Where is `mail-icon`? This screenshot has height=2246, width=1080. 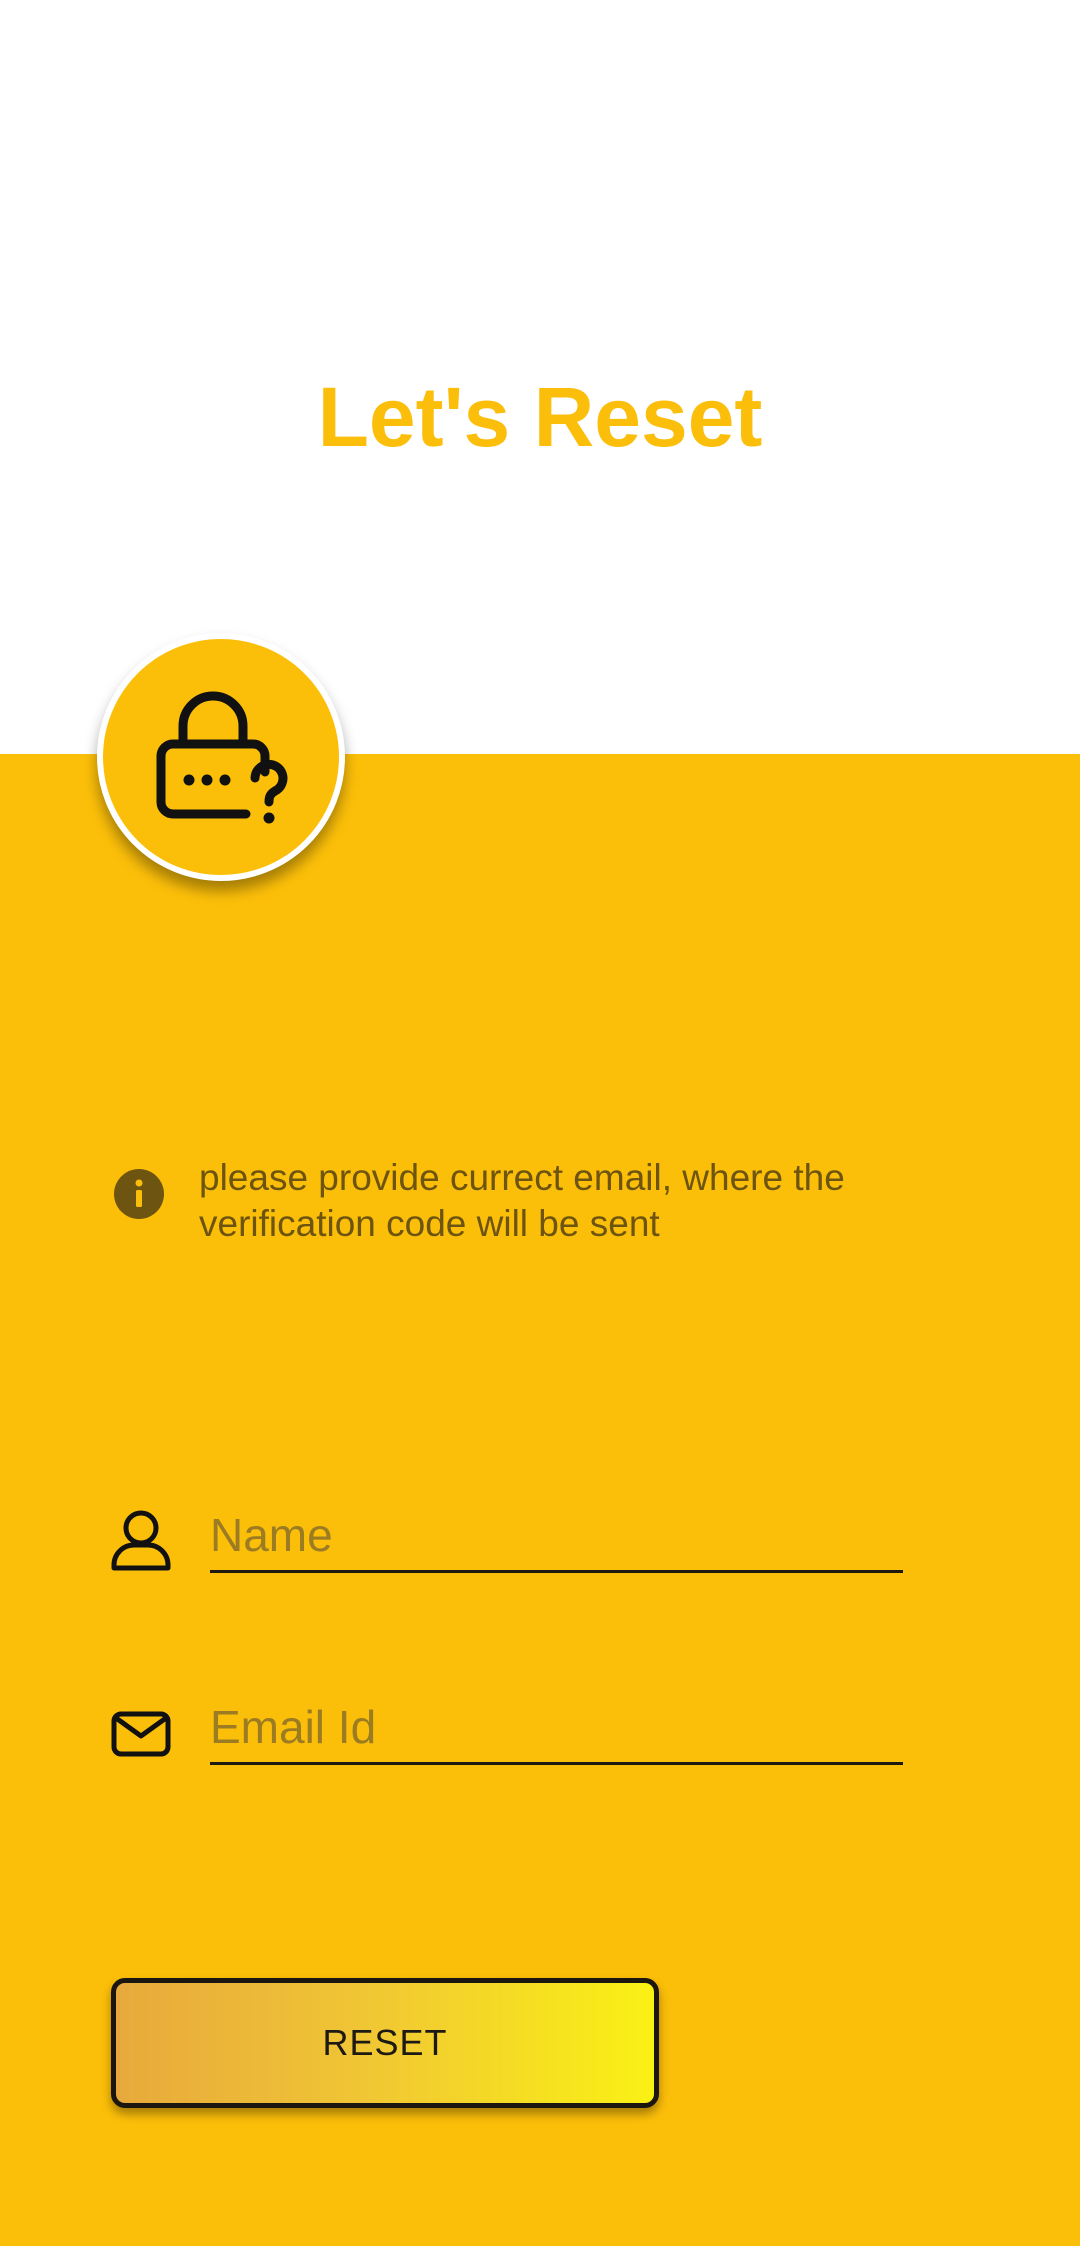 mail-icon is located at coordinates (141, 1734).